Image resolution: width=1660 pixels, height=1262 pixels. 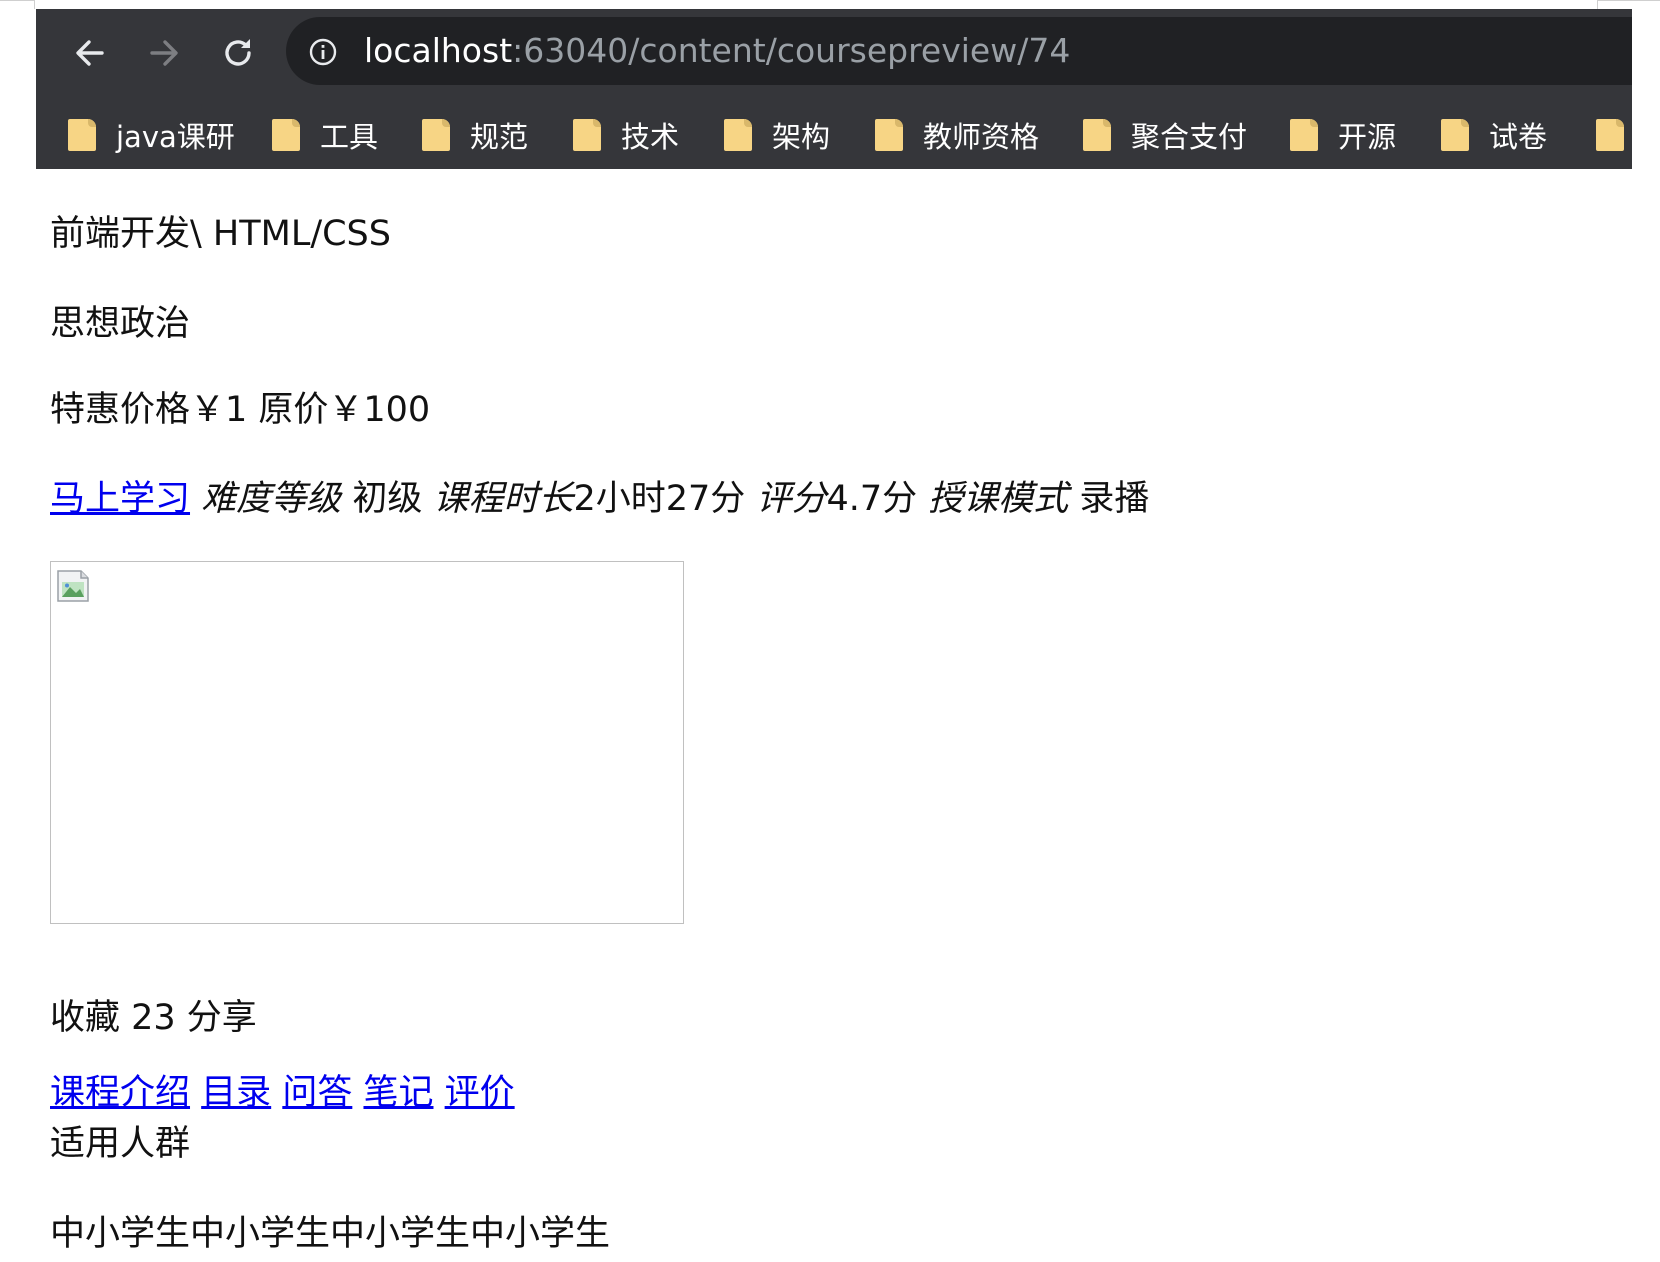 I want to click on bookmark-label: 技术, so click(x=650, y=137).